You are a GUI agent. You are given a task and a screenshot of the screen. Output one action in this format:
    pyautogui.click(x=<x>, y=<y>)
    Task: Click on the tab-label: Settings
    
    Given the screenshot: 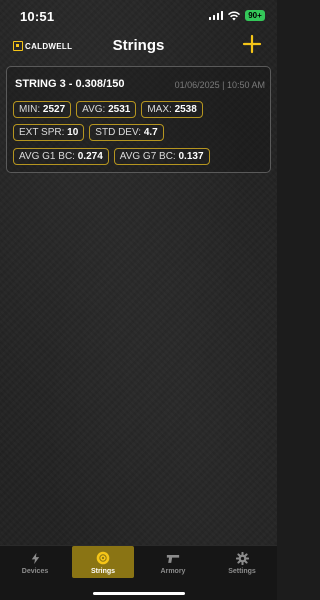 What is the action you would take?
    pyautogui.click(x=242, y=571)
    